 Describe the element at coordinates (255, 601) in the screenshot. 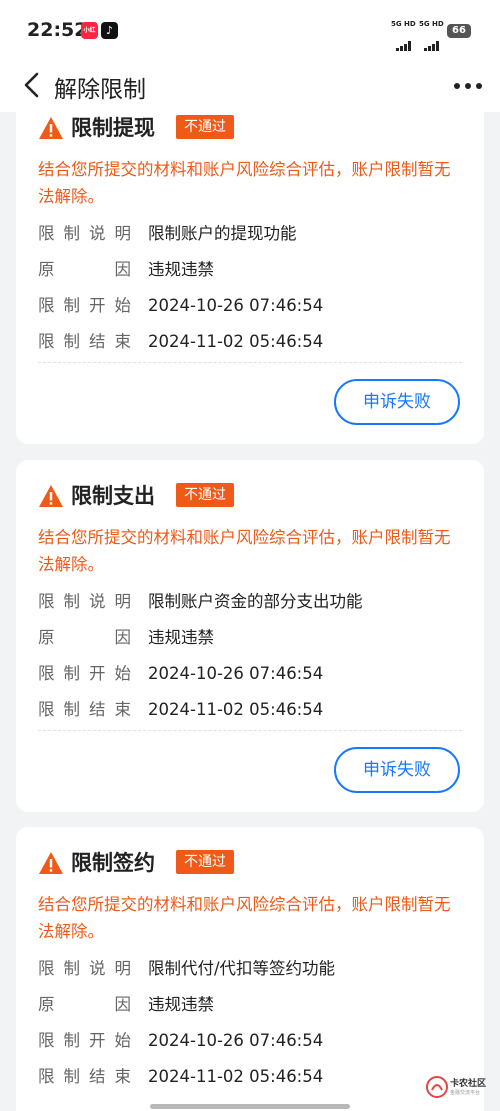

I see `detail-value: 限制账户资金的部分支出功能` at that location.